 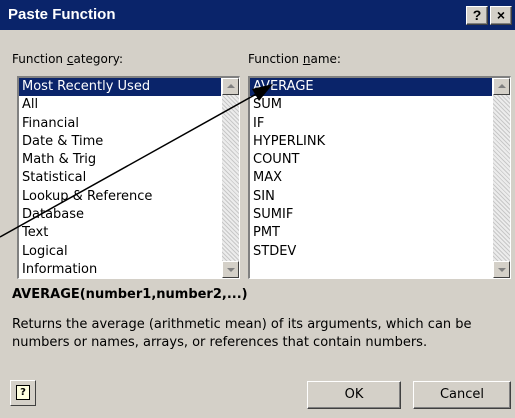 What do you see at coordinates (371, 105) in the screenshot?
I see `function-list-item: SUM` at bounding box center [371, 105].